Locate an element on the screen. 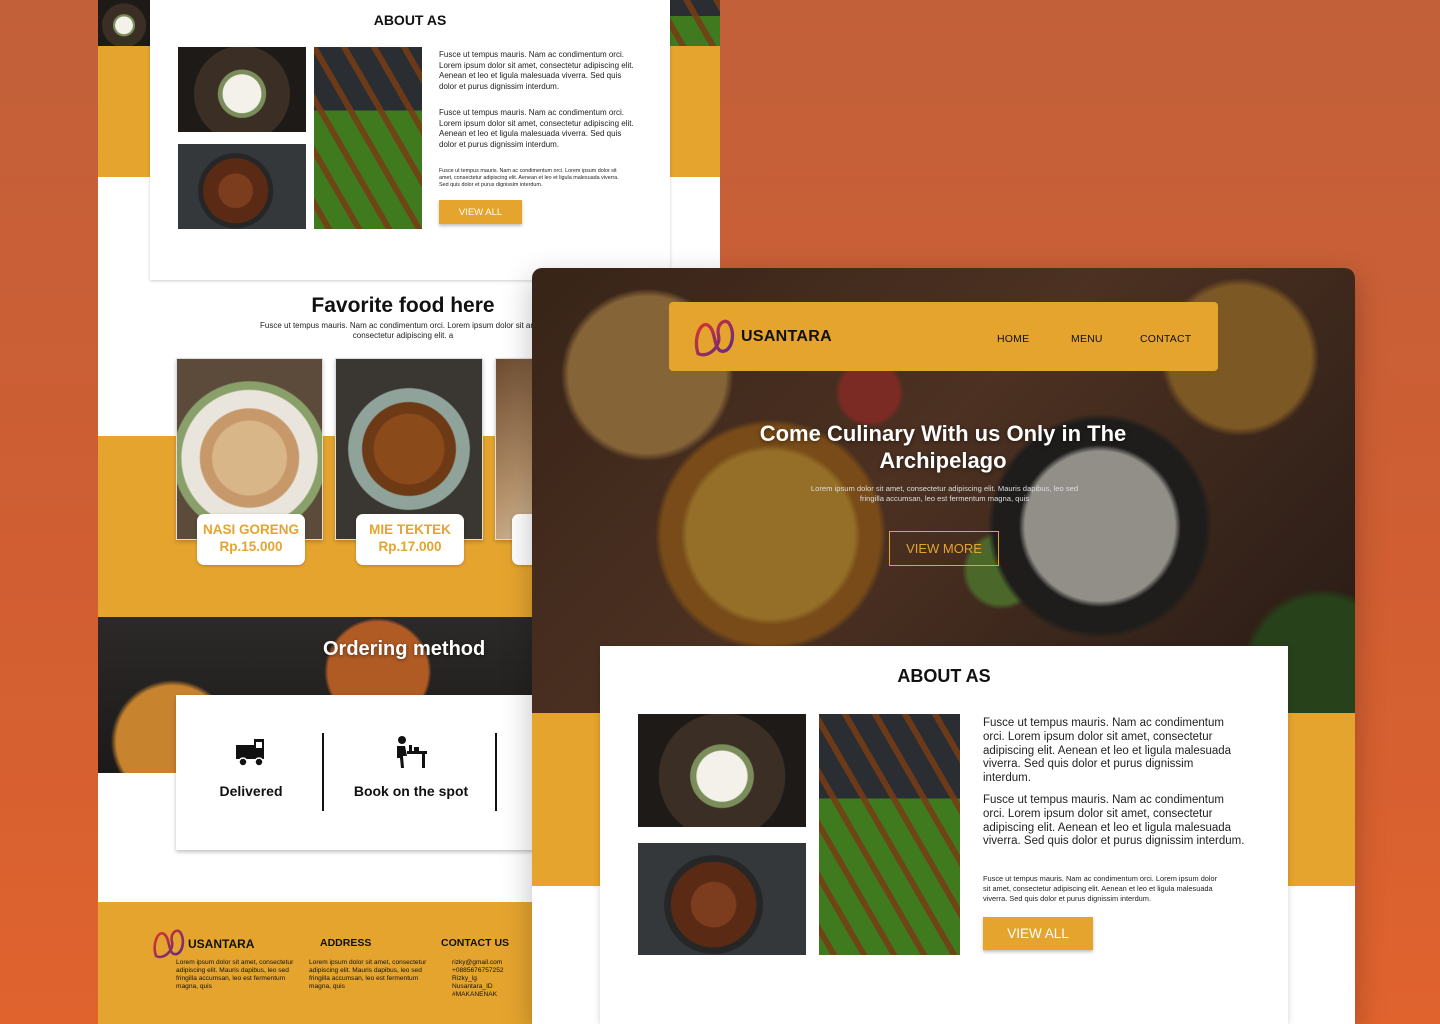 Image resolution: width=1440 pixels, height=1024 pixels. food-price-tag: NASI GORENG Rp.15.000 is located at coordinates (251, 539).